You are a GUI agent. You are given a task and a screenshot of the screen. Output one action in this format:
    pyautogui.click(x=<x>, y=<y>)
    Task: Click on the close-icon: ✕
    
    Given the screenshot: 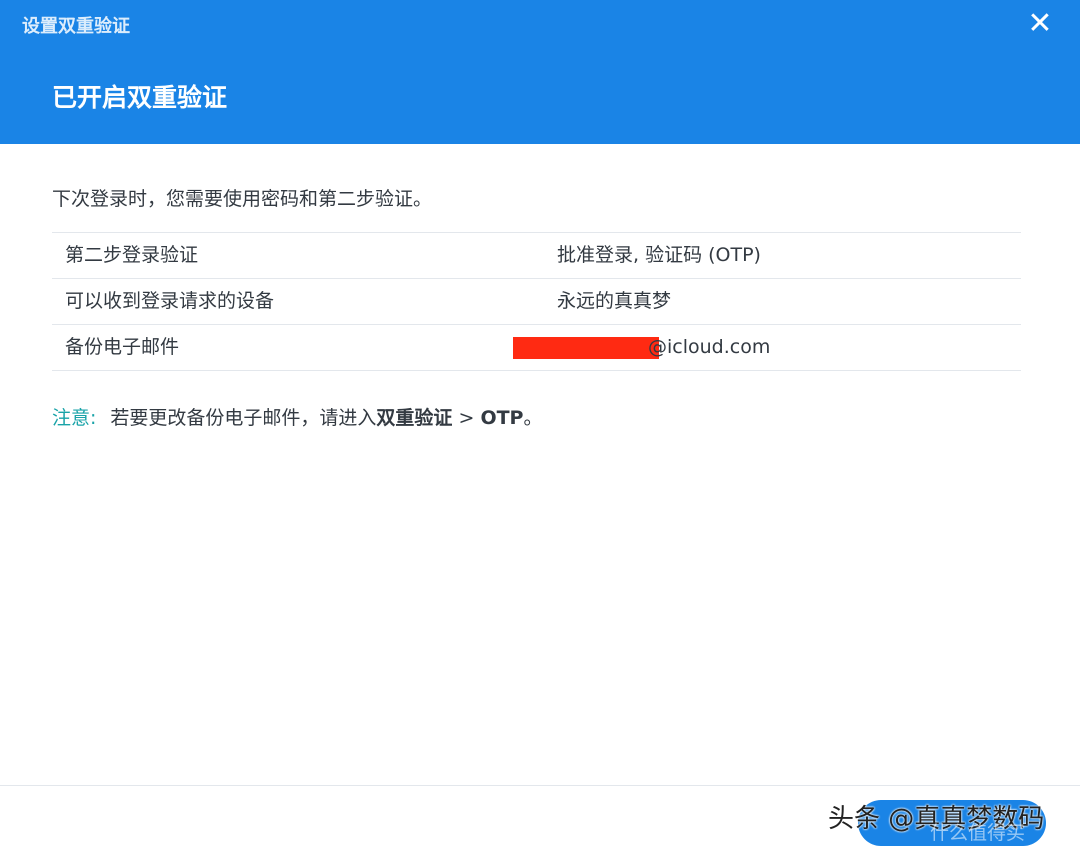 What is the action you would take?
    pyautogui.click(x=1040, y=24)
    